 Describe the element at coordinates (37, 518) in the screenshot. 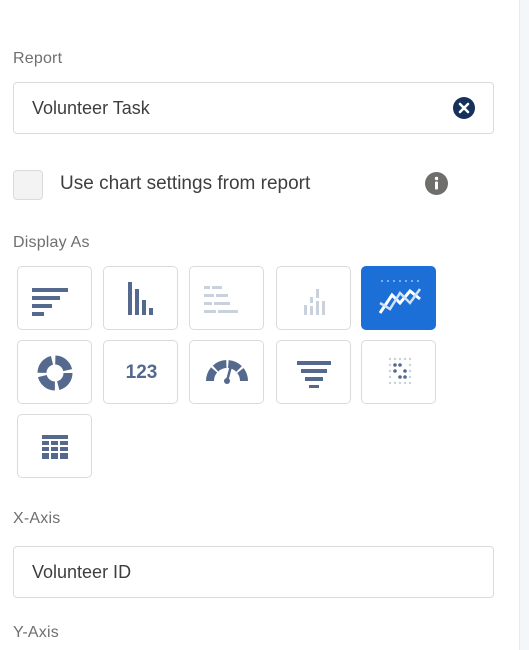

I see `x-axis-label: X-Axis` at that location.